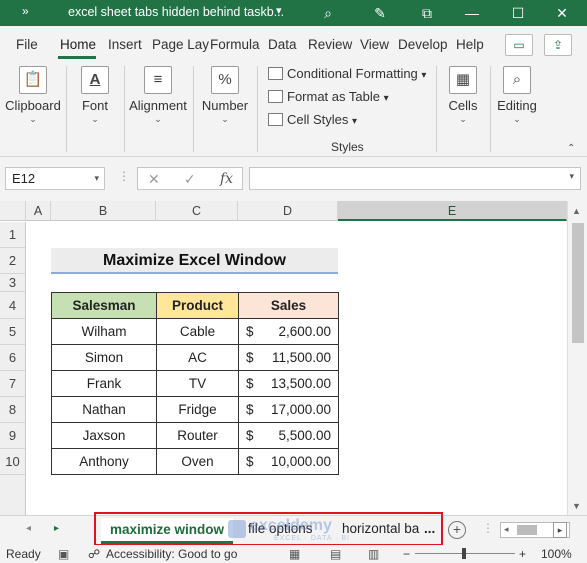 This screenshot has height=563, width=587. I want to click on quick-access-expand-icon: », so click(25, 11).